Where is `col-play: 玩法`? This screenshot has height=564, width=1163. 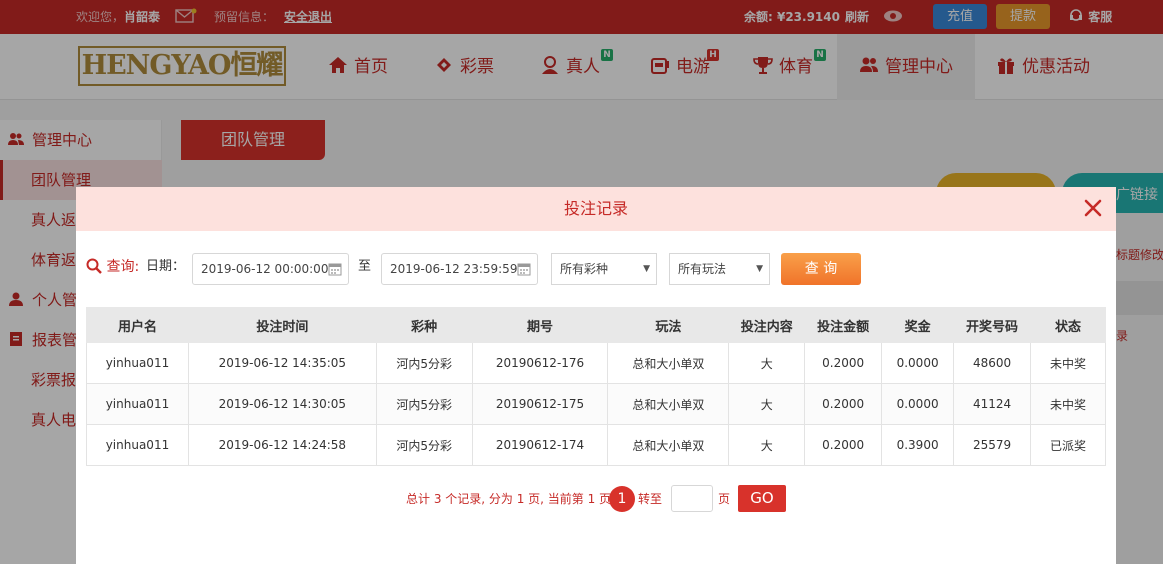 col-play: 玩法 is located at coordinates (668, 325).